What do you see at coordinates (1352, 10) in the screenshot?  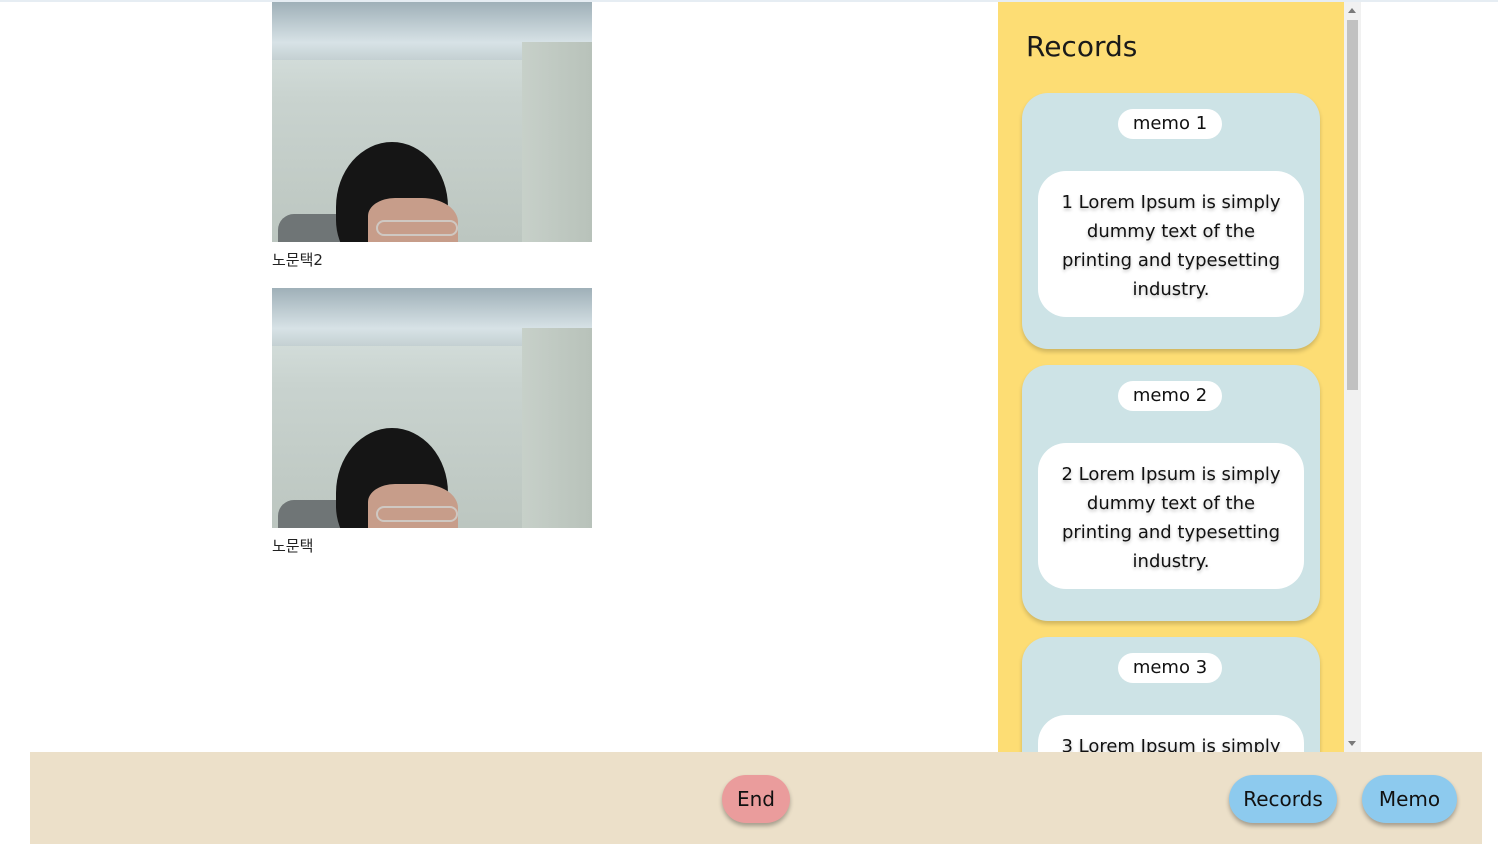 I see `scroll-up-arrow-icon` at bounding box center [1352, 10].